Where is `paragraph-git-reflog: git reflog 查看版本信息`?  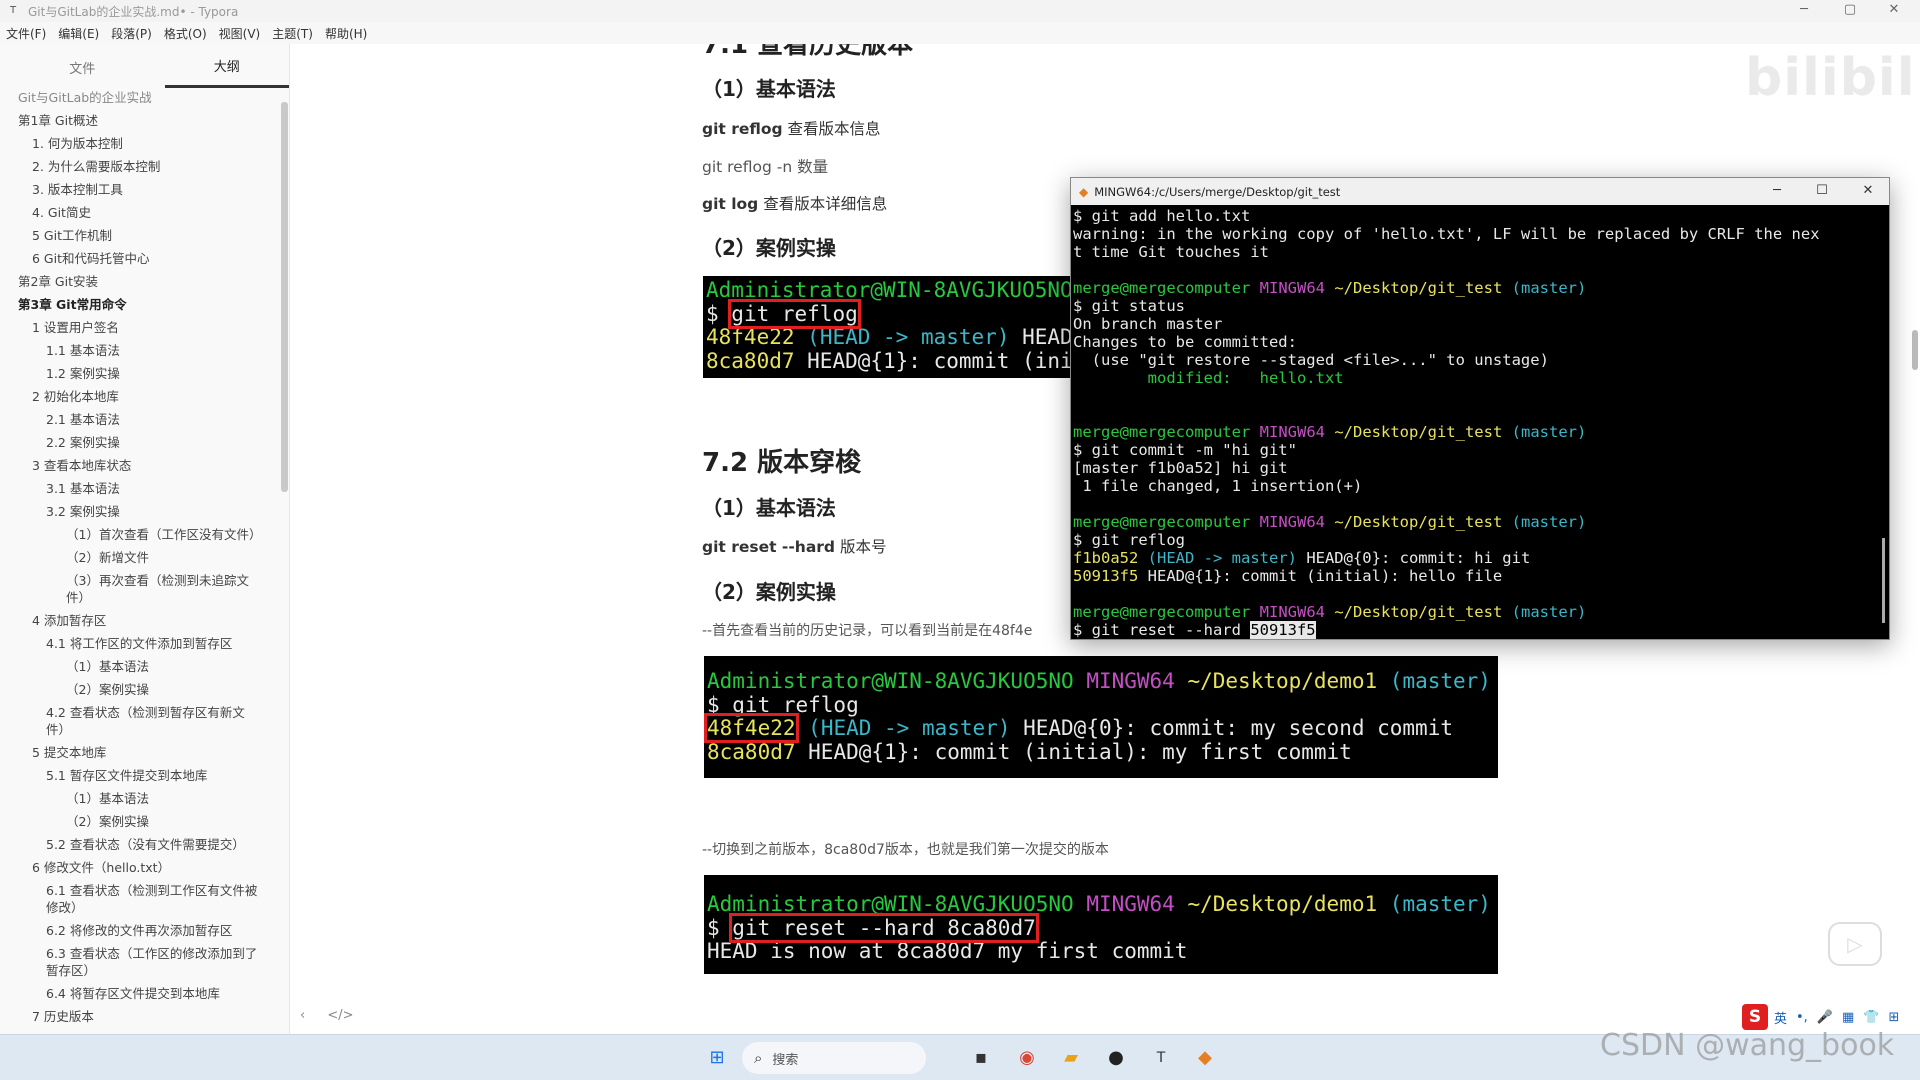
paragraph-git-reflog: git reflog 查看版本信息 is located at coordinates (791, 129).